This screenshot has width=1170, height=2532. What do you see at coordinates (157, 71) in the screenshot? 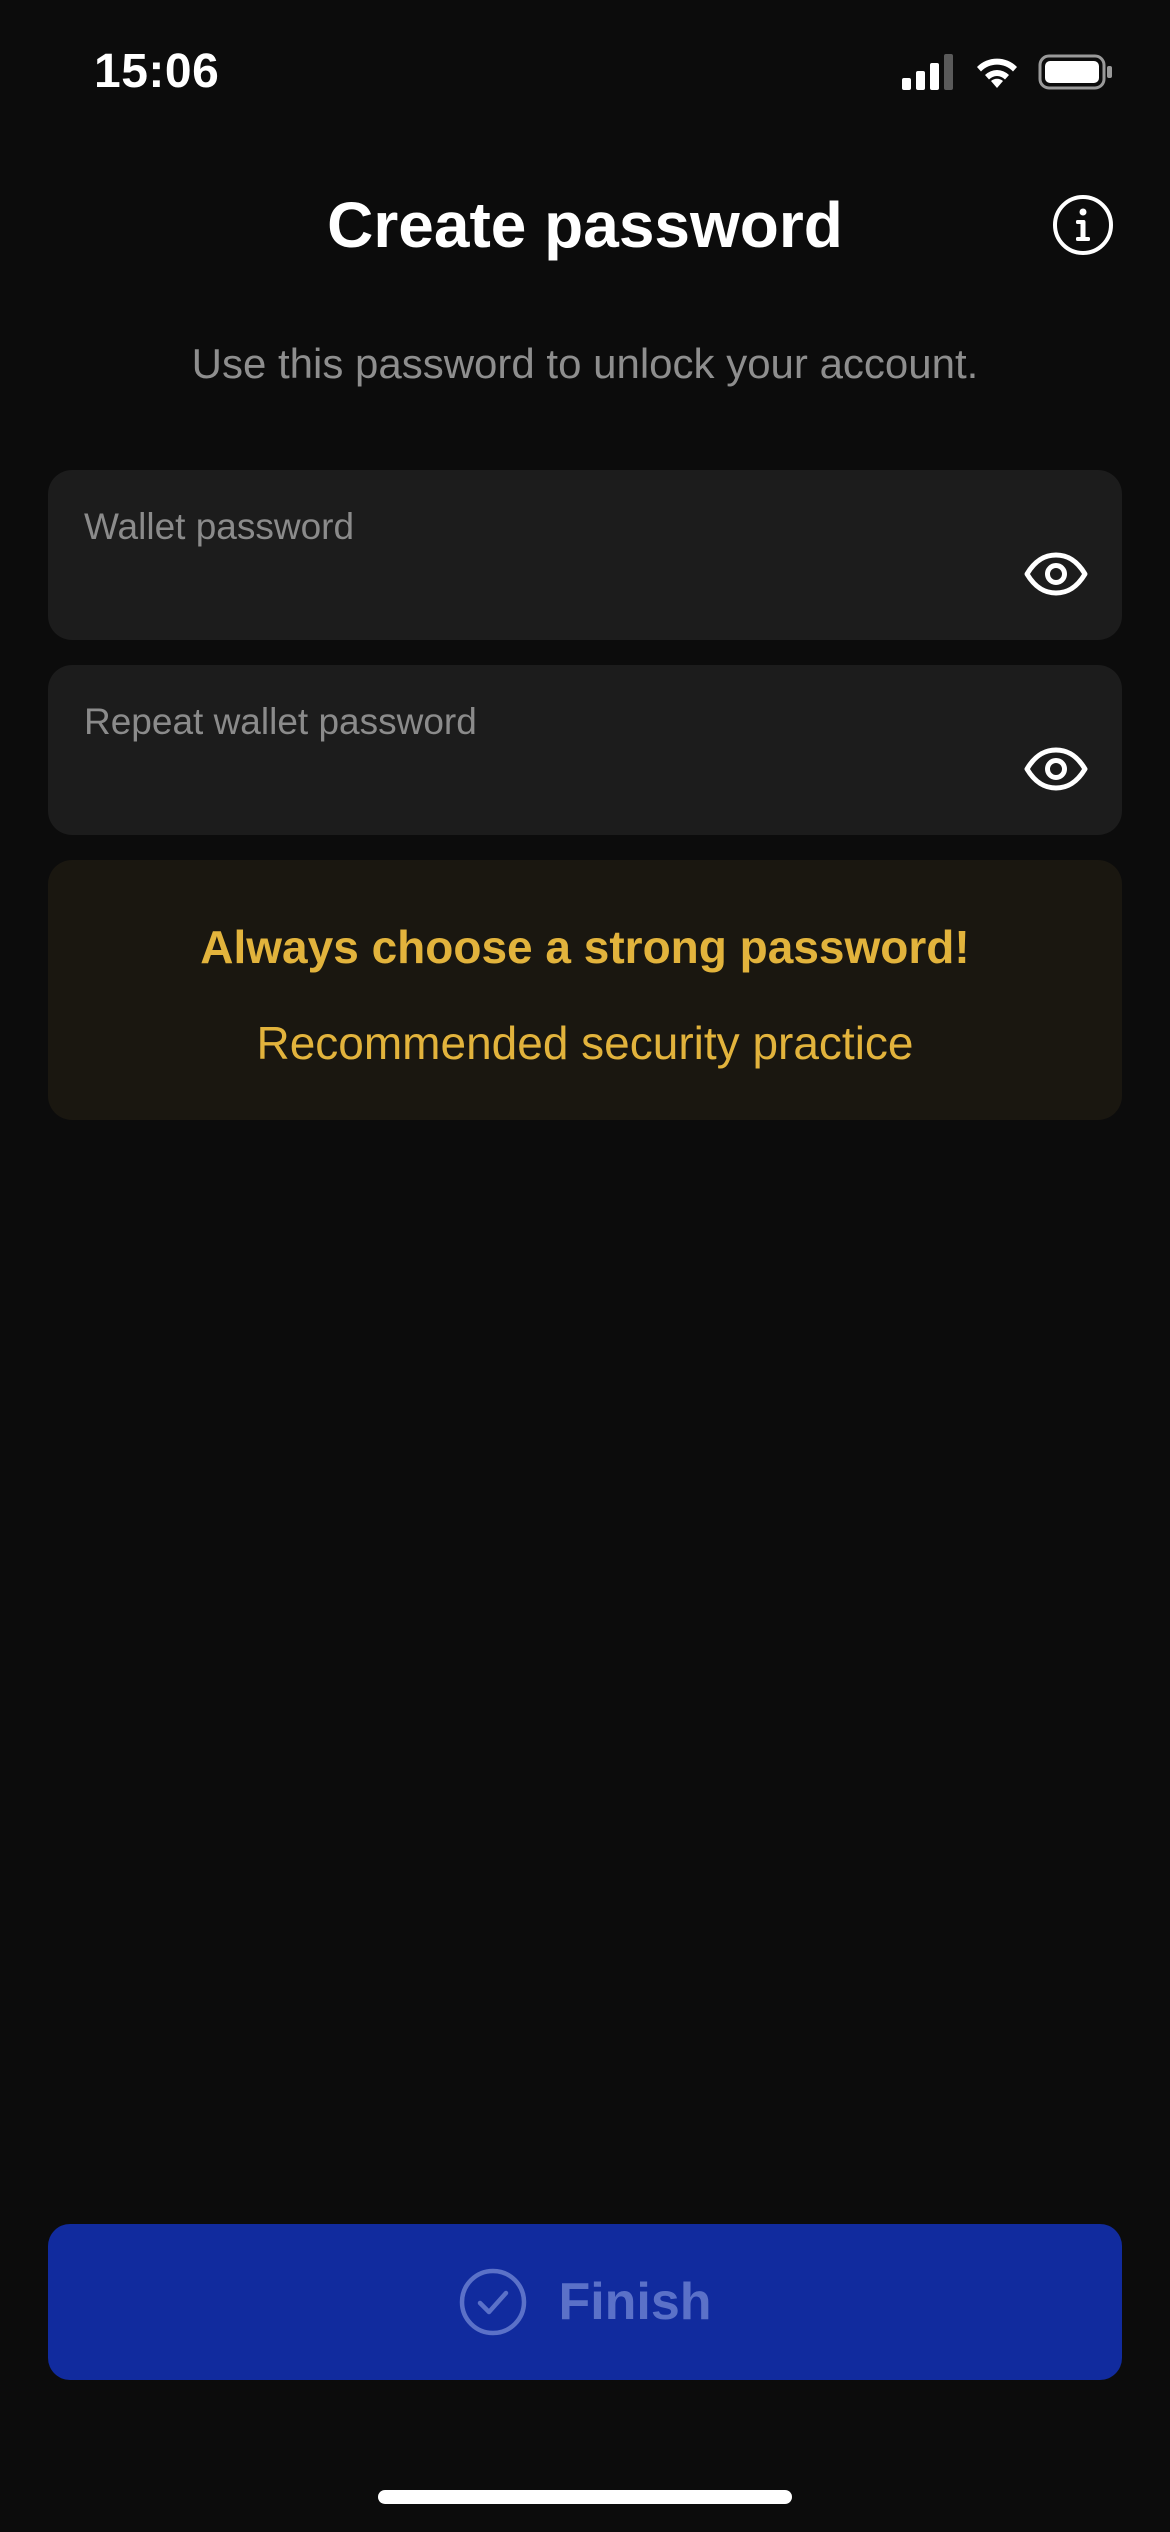
I see `status-time: 15:06` at bounding box center [157, 71].